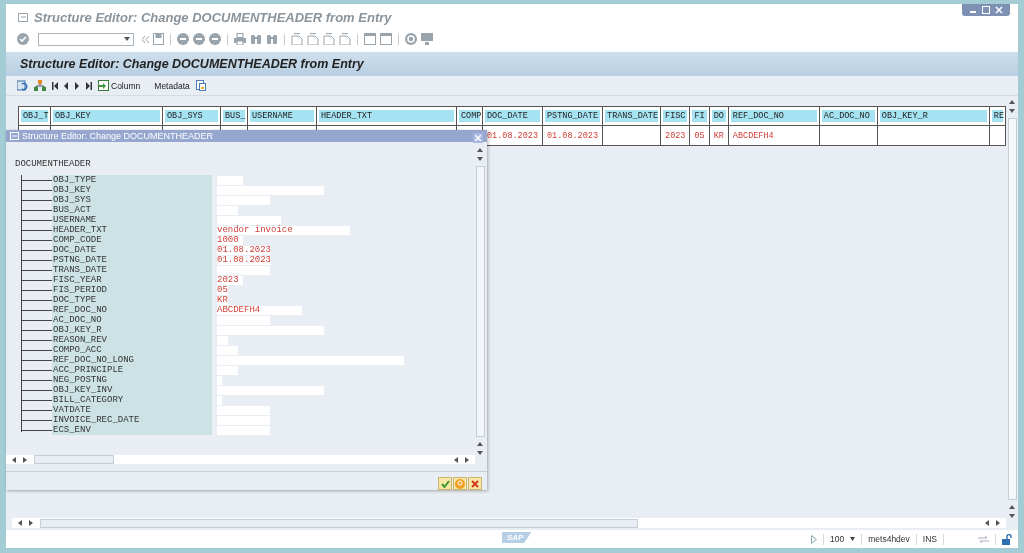  I want to click on field-label: COMP_CODE, so click(132, 240).